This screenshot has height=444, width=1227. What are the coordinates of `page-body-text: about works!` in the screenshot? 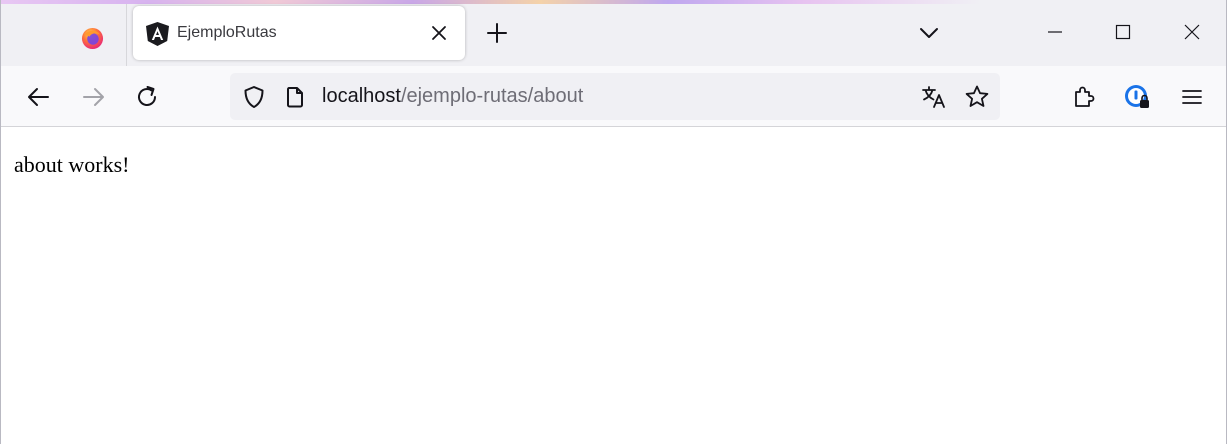 It's located at (72, 164).